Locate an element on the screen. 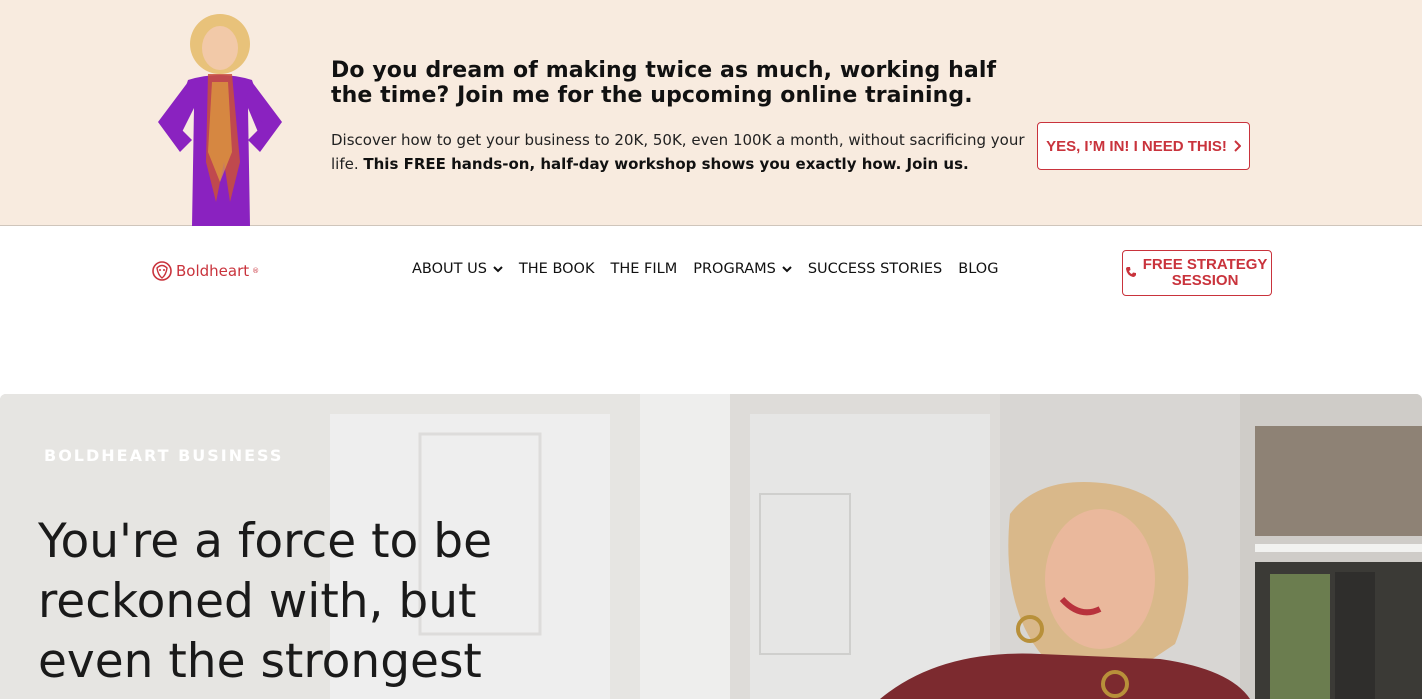  nav-item-programs: PROGRAMS is located at coordinates (742, 269).